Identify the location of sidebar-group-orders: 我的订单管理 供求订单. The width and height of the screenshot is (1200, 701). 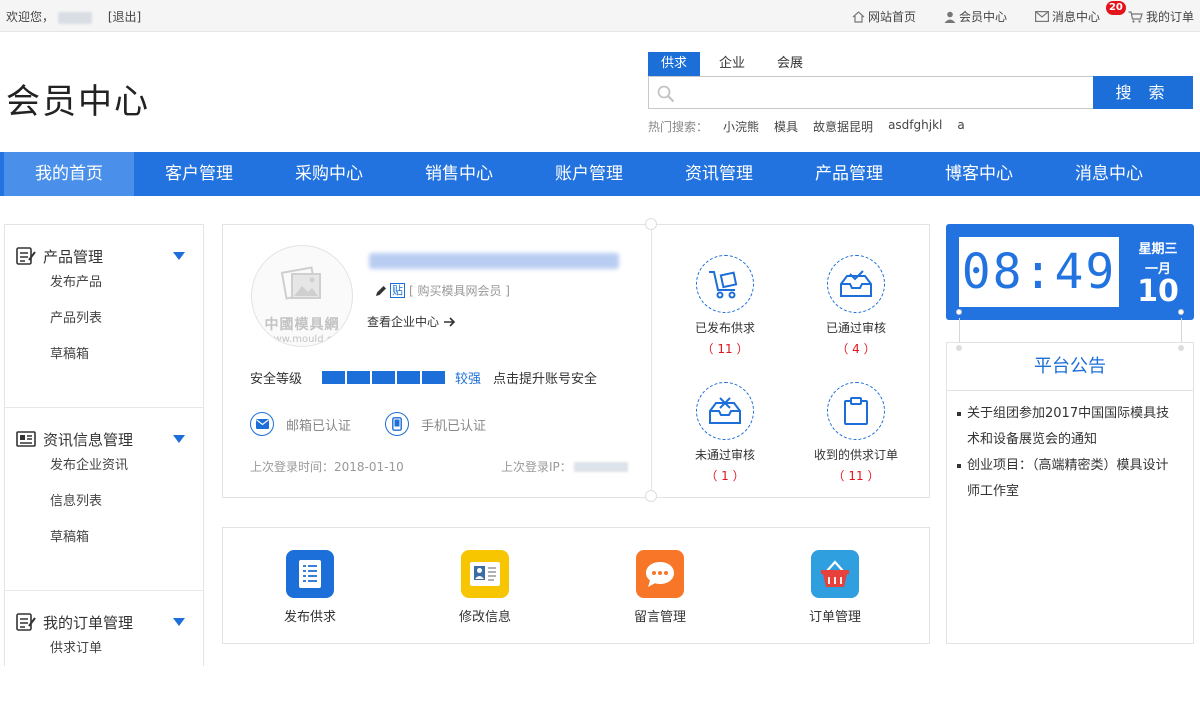
(104, 646).